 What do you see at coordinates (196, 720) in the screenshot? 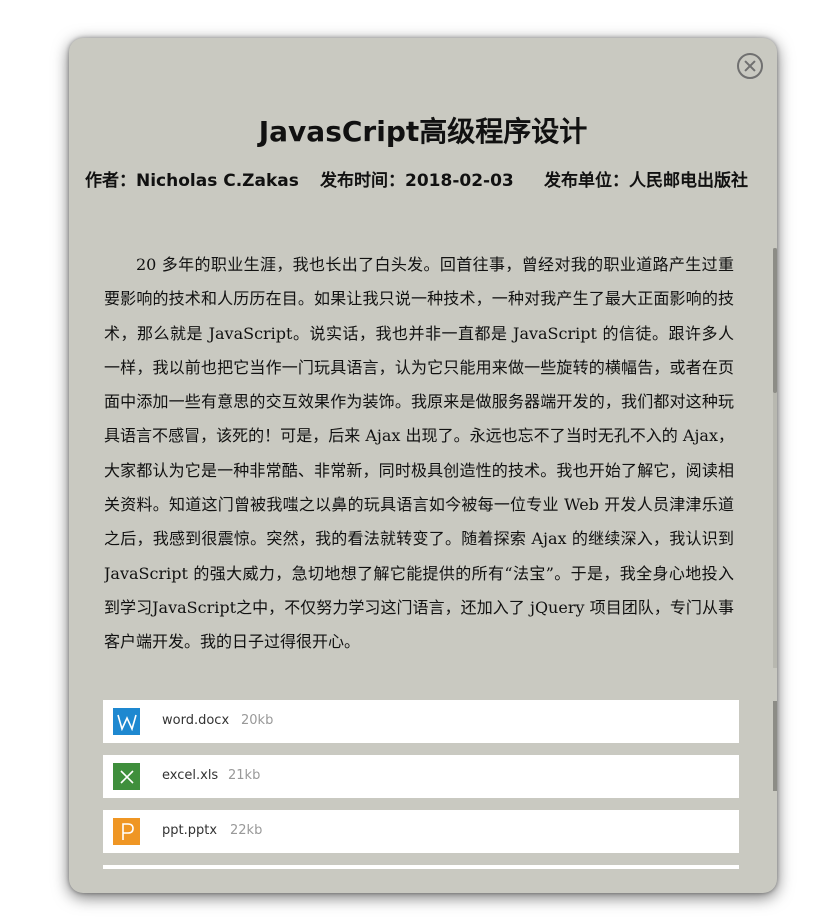
I see `attachment-name: word.docx` at bounding box center [196, 720].